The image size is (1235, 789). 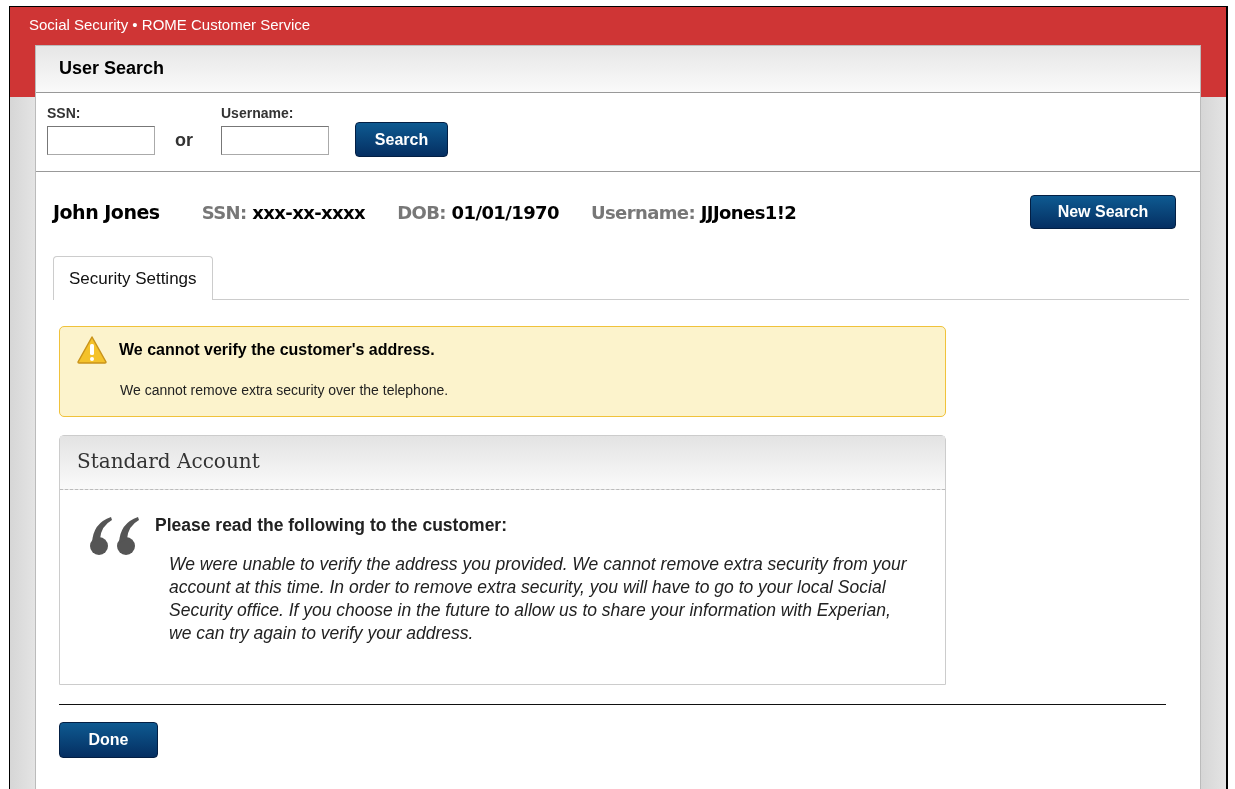 I want to click on app-title: Social Security • ROME Customer Service, so click(x=170, y=24).